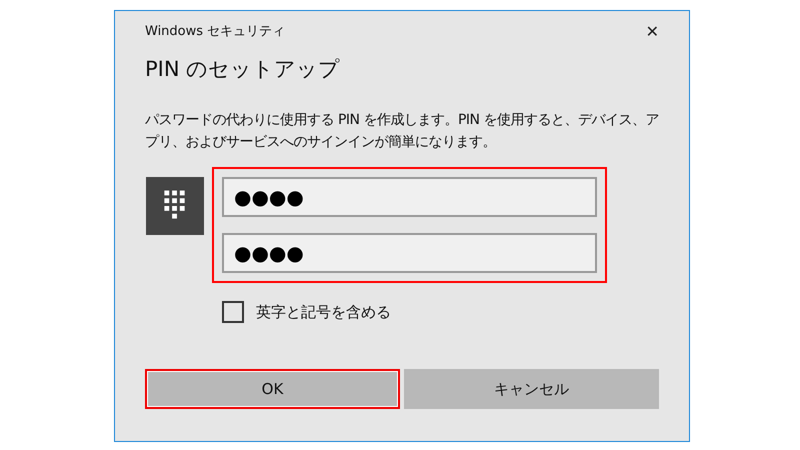 The height and width of the screenshot is (450, 800). What do you see at coordinates (243, 69) in the screenshot?
I see `dialog-heading: PIN のセットアップ` at bounding box center [243, 69].